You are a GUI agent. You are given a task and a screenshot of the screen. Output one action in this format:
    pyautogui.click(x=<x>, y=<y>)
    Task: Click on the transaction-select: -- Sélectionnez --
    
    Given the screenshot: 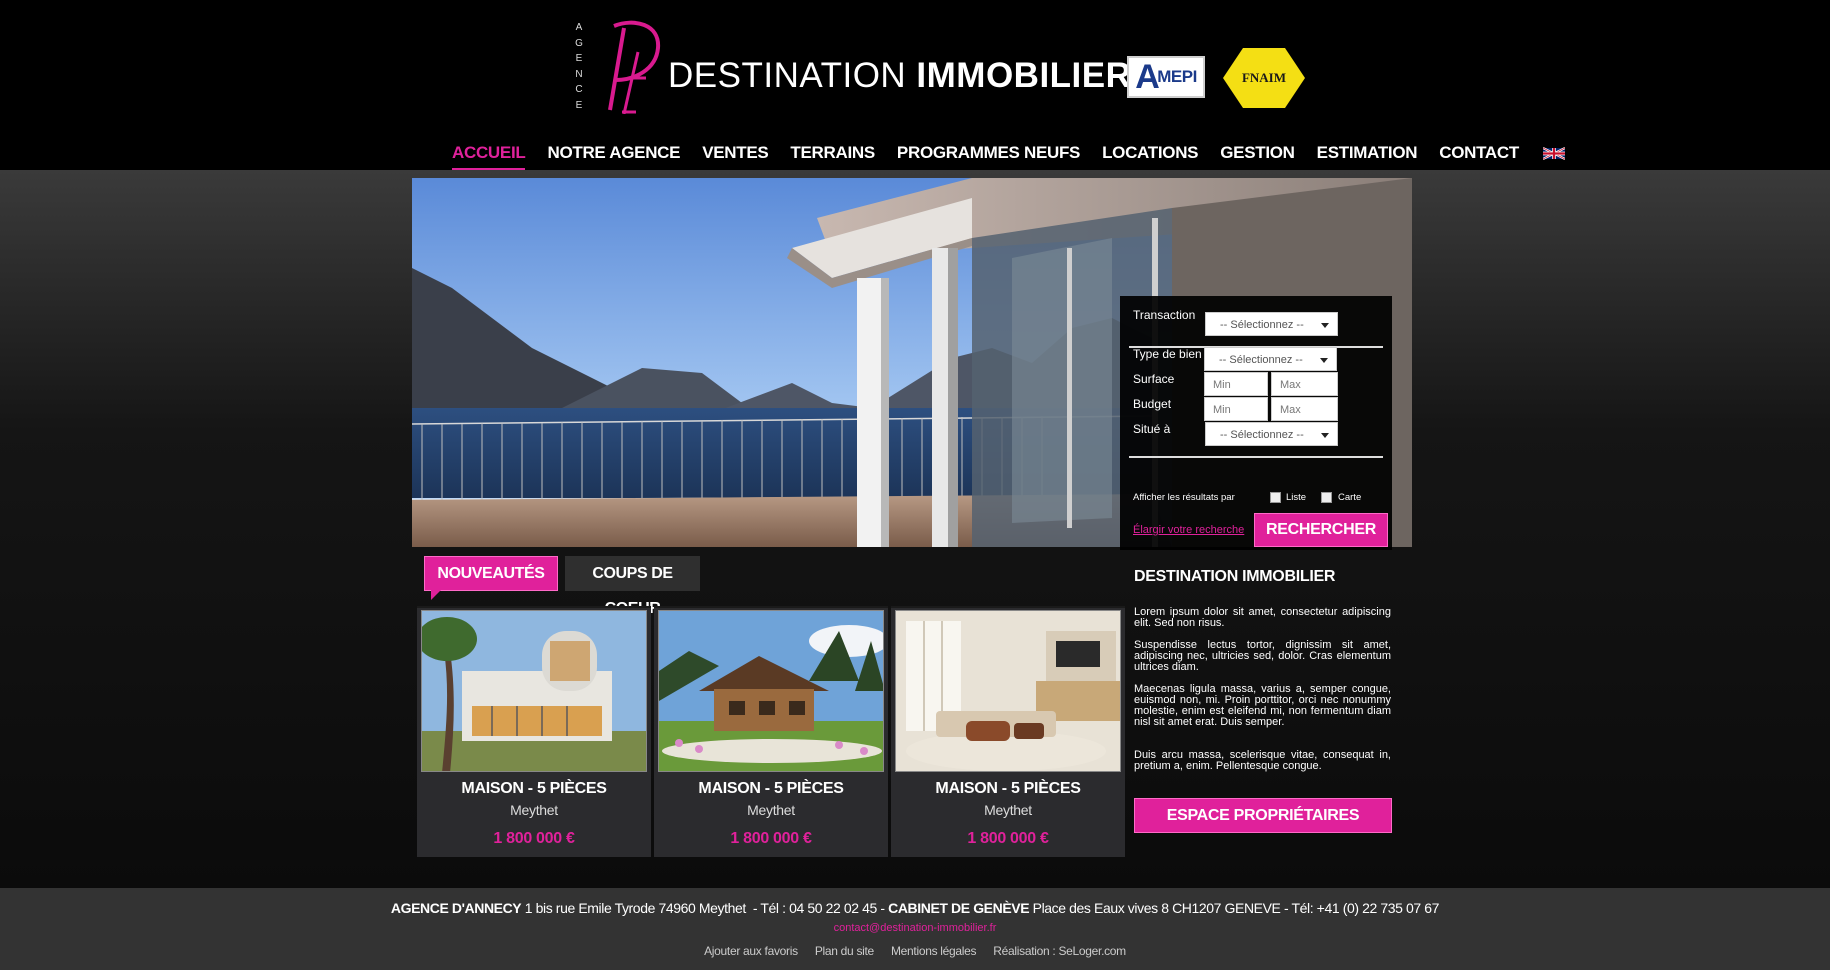 What is the action you would take?
    pyautogui.click(x=1271, y=324)
    